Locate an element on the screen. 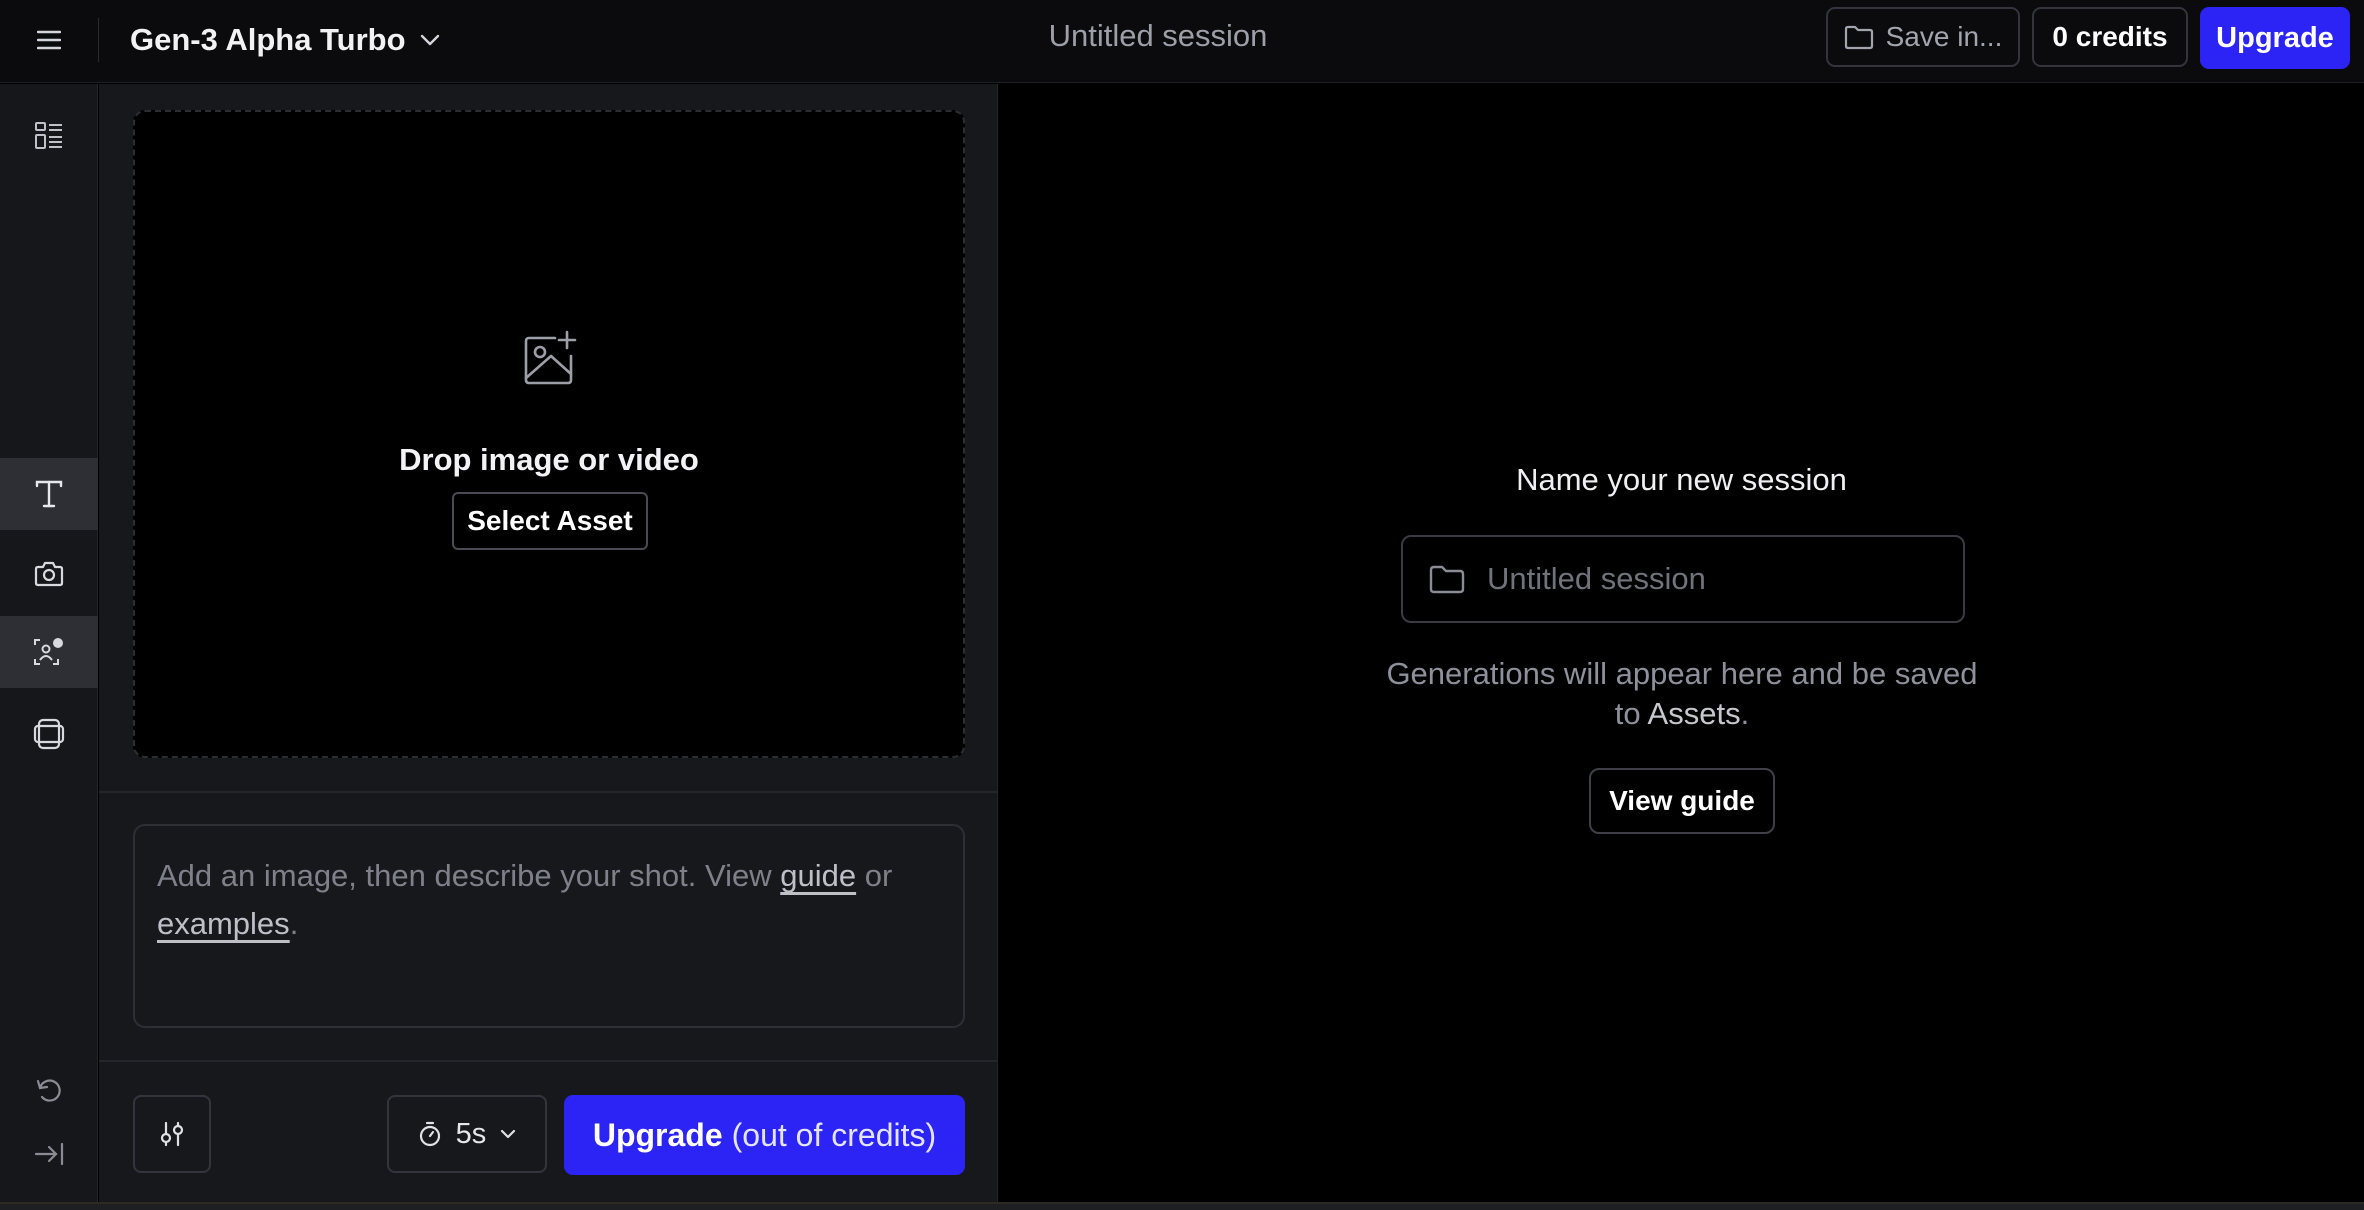 The image size is (2364, 1210). layout-list-icon is located at coordinates (48, 135).